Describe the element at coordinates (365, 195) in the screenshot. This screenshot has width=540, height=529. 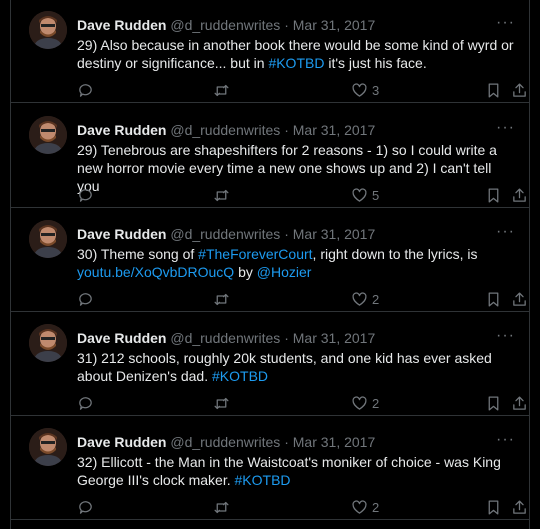
I see `like-button: 5` at that location.